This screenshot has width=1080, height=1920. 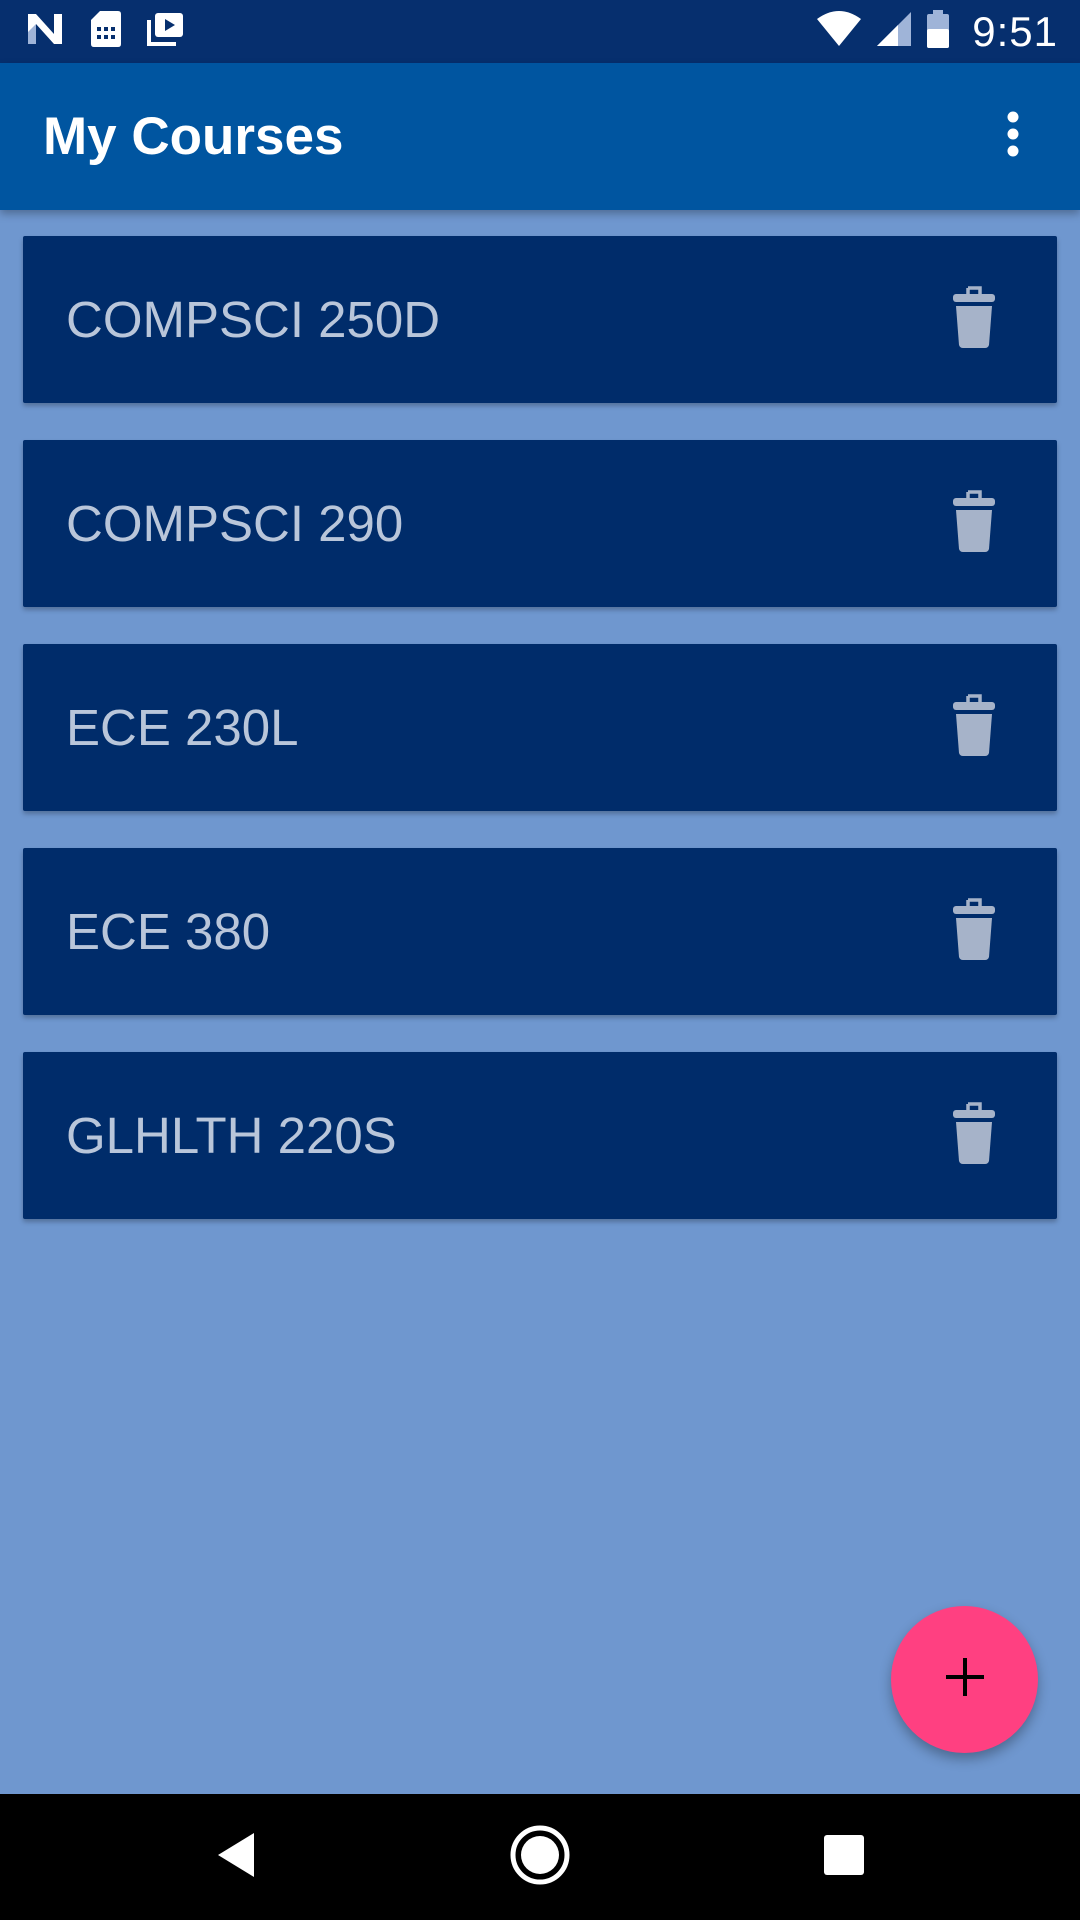 I want to click on course-name: ECE 380, so click(x=168, y=931).